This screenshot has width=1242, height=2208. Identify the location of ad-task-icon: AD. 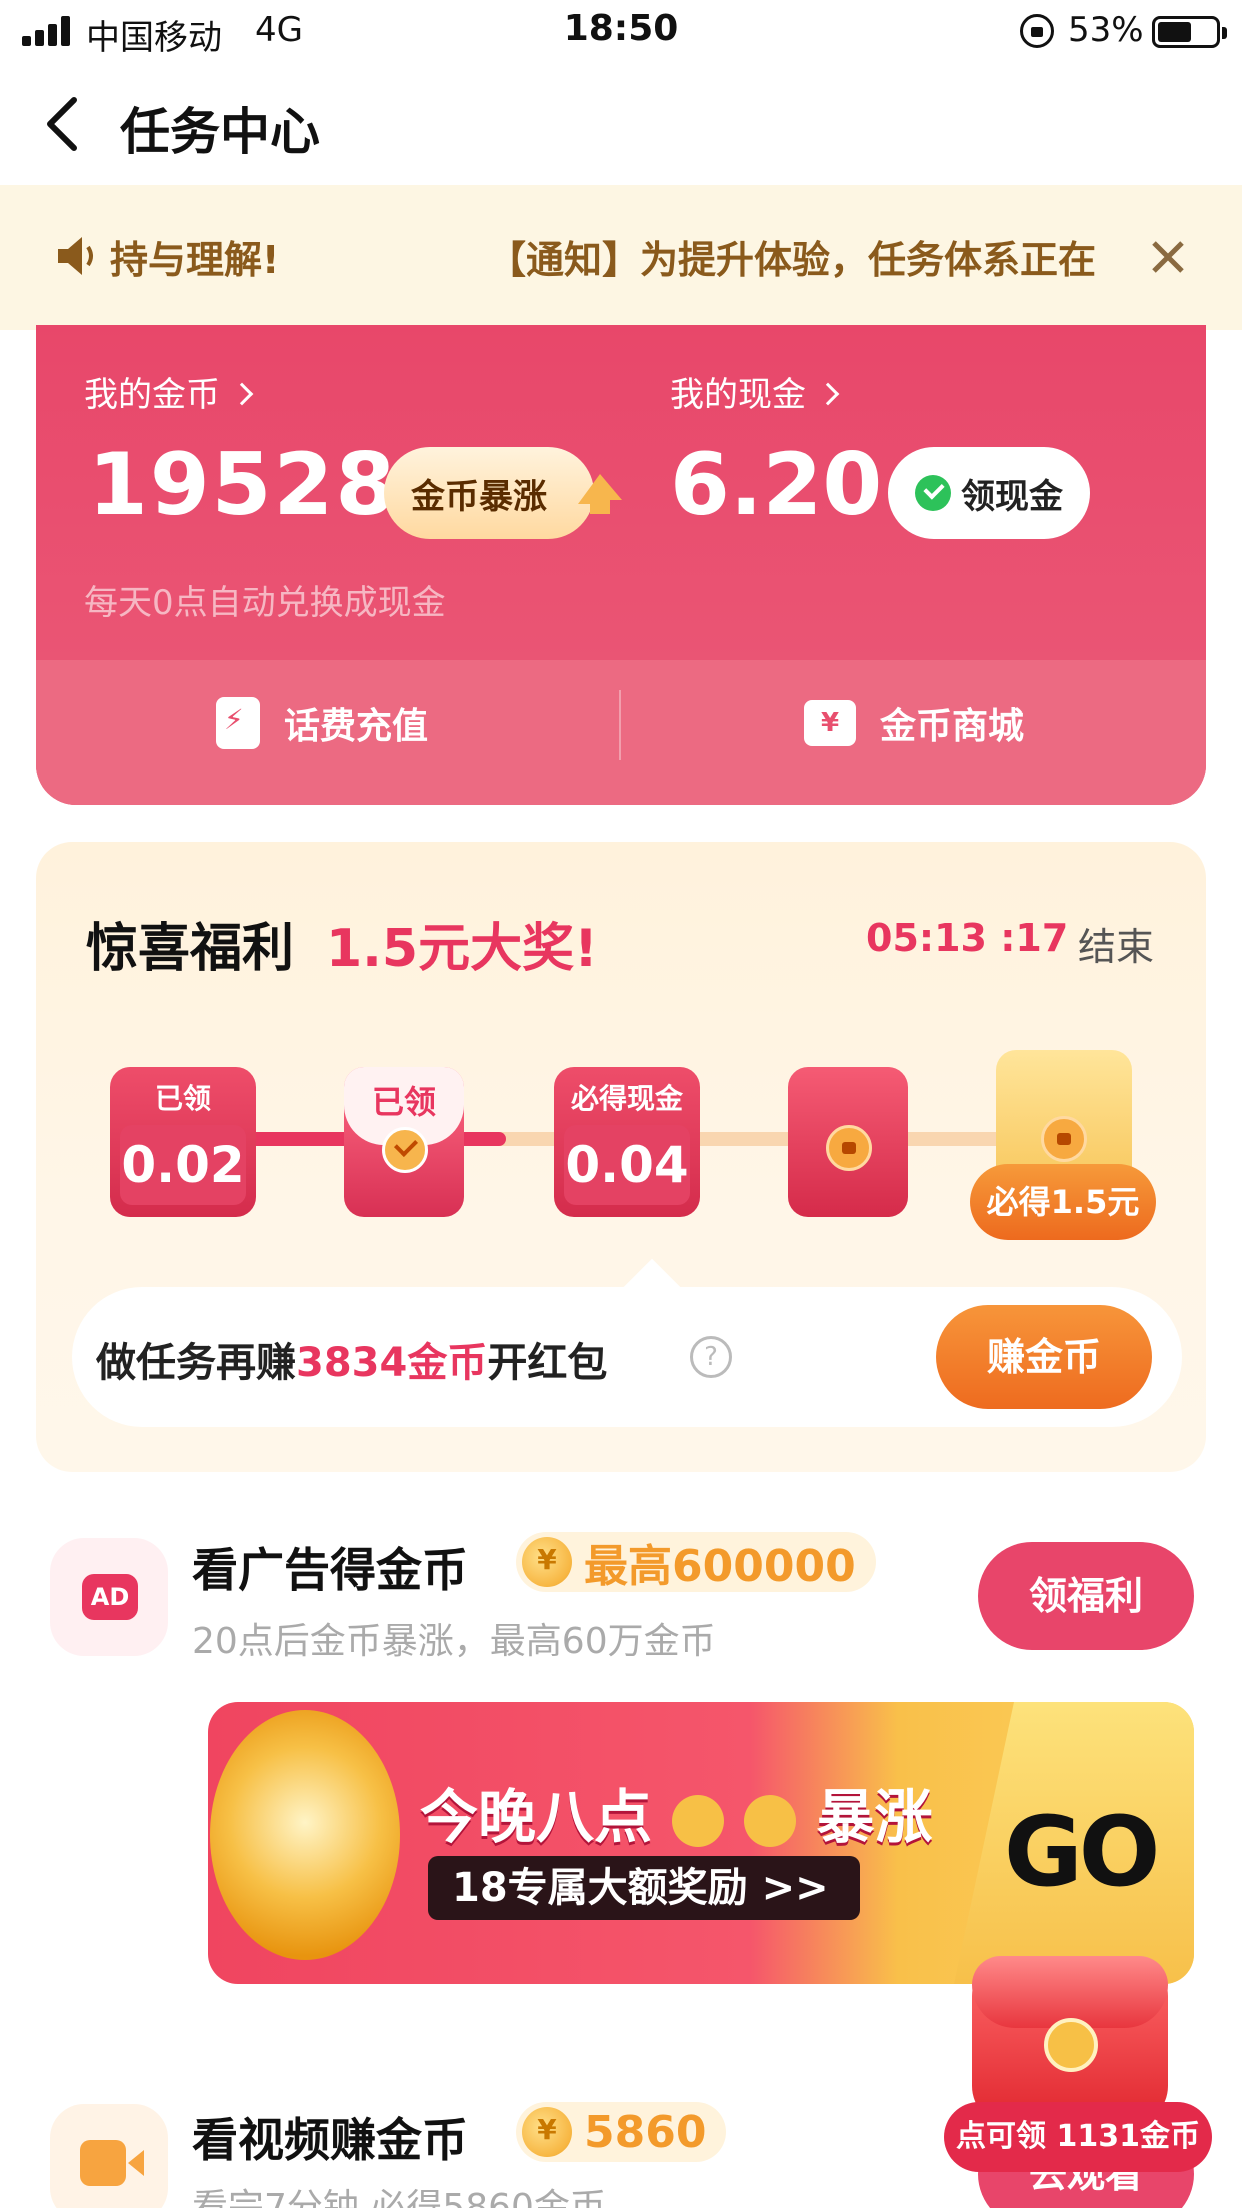
(109, 1597).